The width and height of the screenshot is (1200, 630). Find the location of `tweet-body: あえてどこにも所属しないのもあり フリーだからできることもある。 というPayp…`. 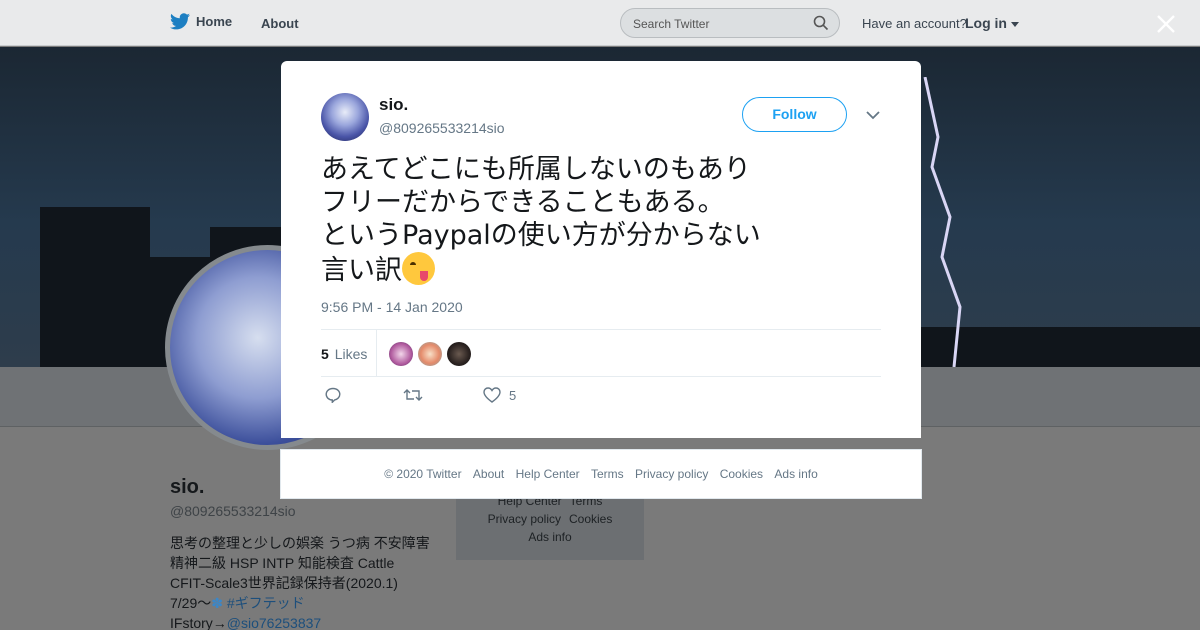

tweet-body: あえてどこにも所属しないのもあり フリーだからできることもある。 というPayp… is located at coordinates (541, 220).